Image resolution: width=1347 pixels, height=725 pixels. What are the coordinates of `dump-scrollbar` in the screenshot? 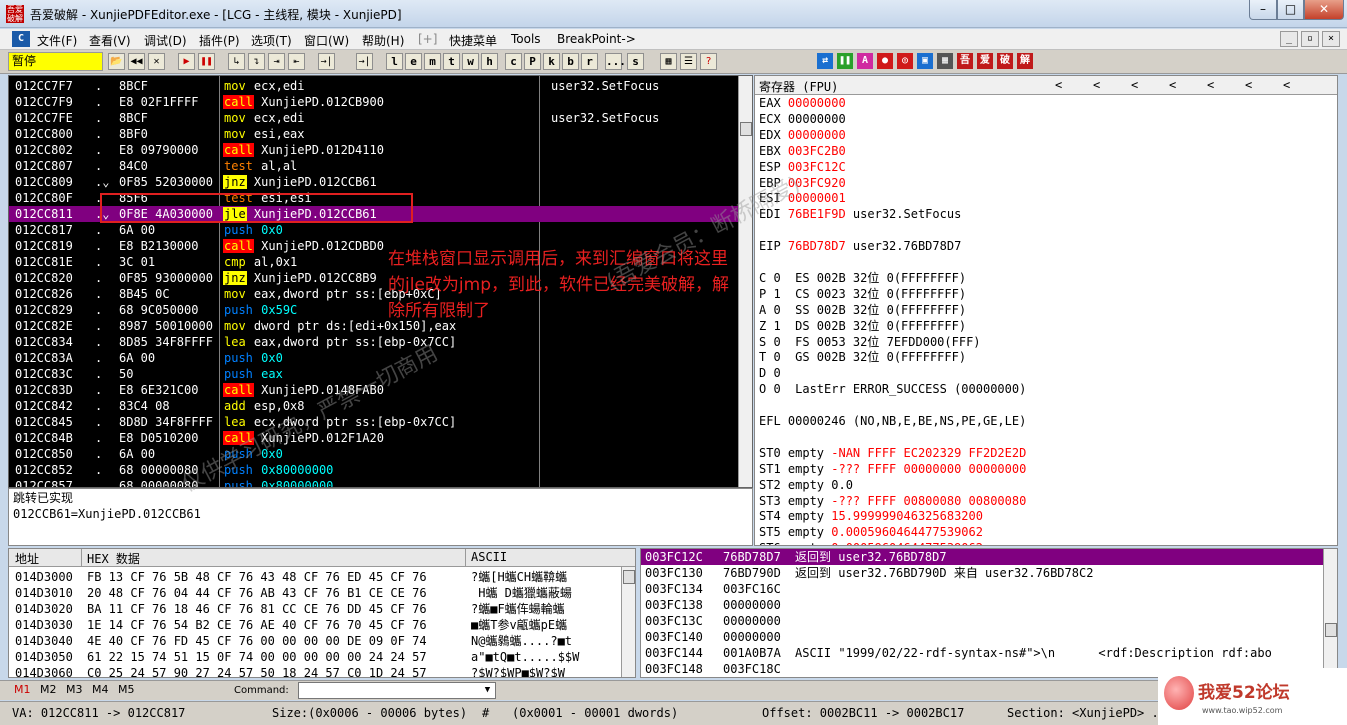 It's located at (628, 622).